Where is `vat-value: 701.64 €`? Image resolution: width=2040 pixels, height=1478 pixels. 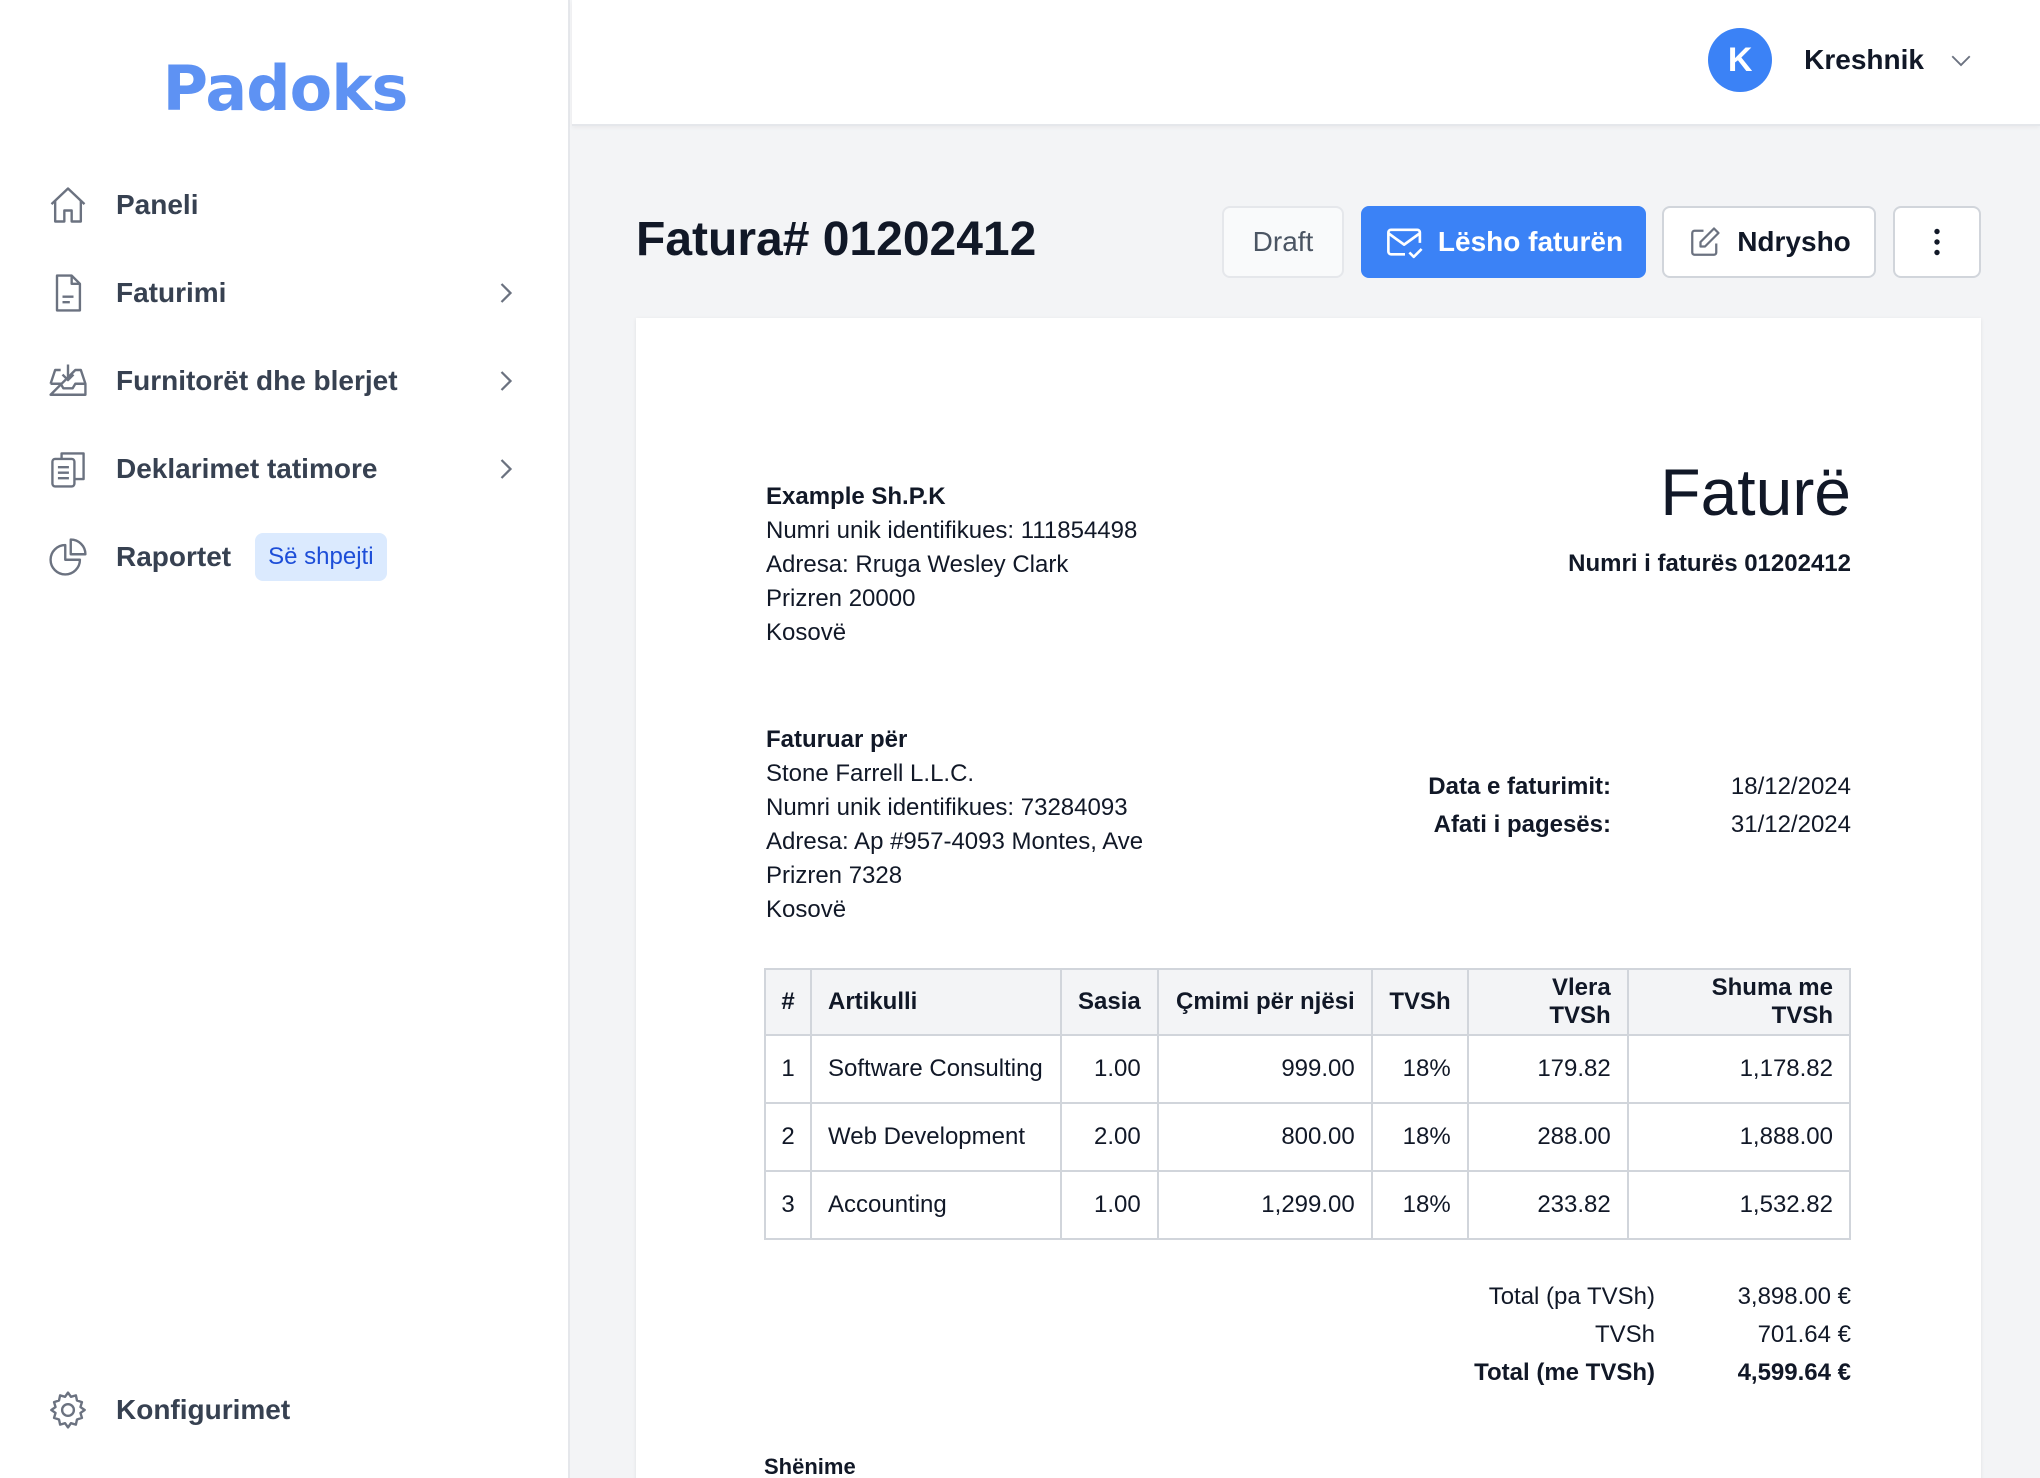 vat-value: 701.64 € is located at coordinates (1804, 1334).